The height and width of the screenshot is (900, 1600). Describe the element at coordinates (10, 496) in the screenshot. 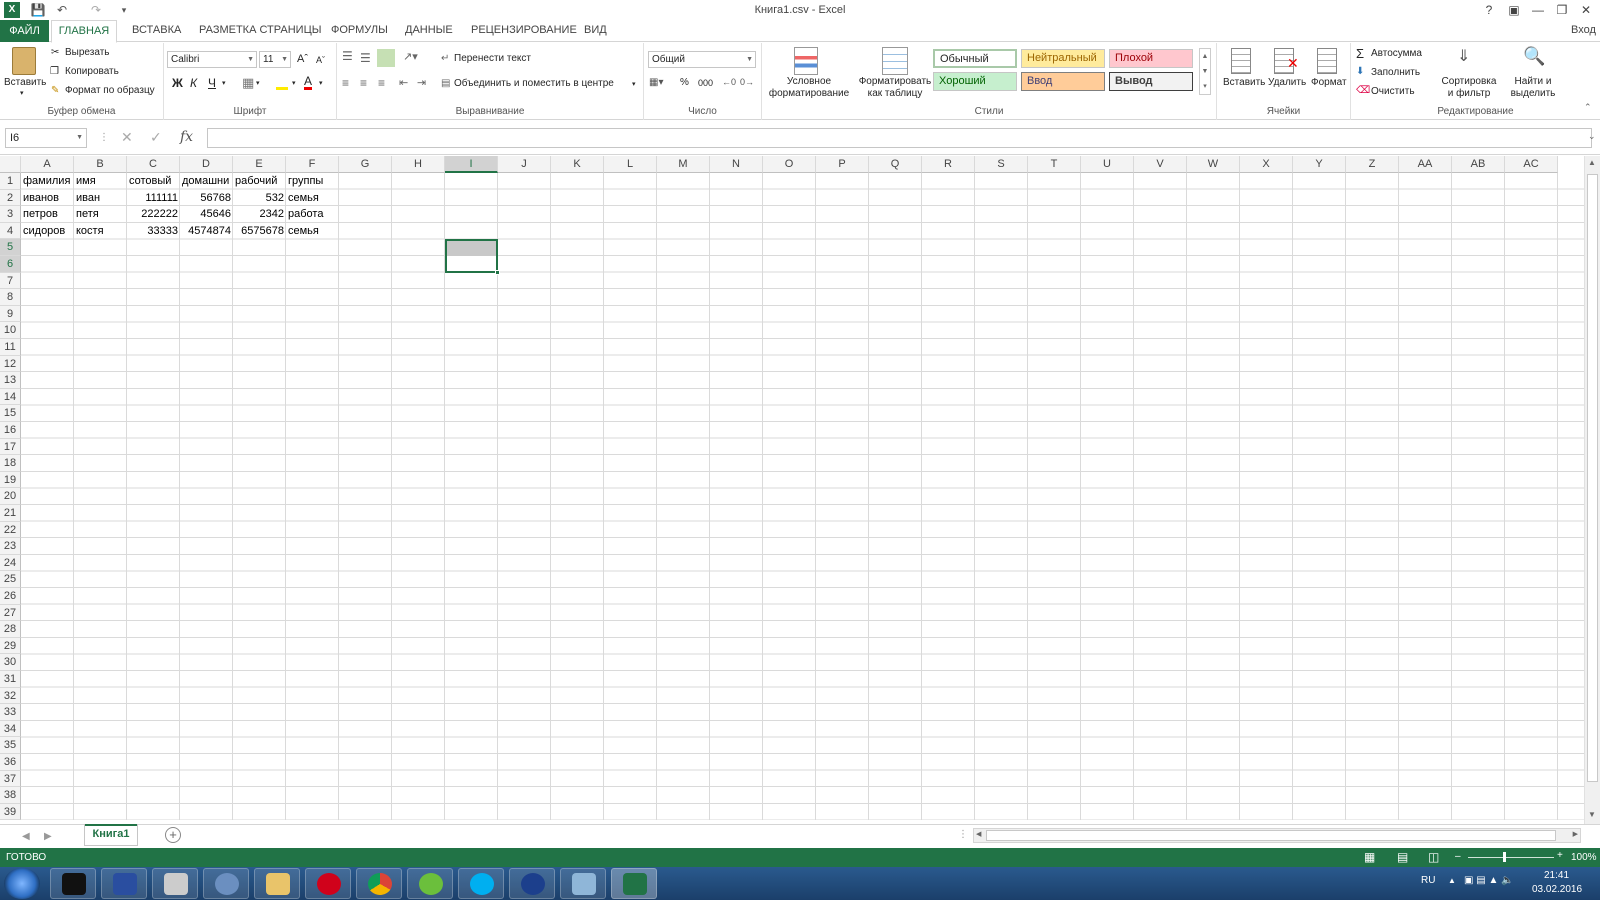

I see `row-header: 20` at that location.